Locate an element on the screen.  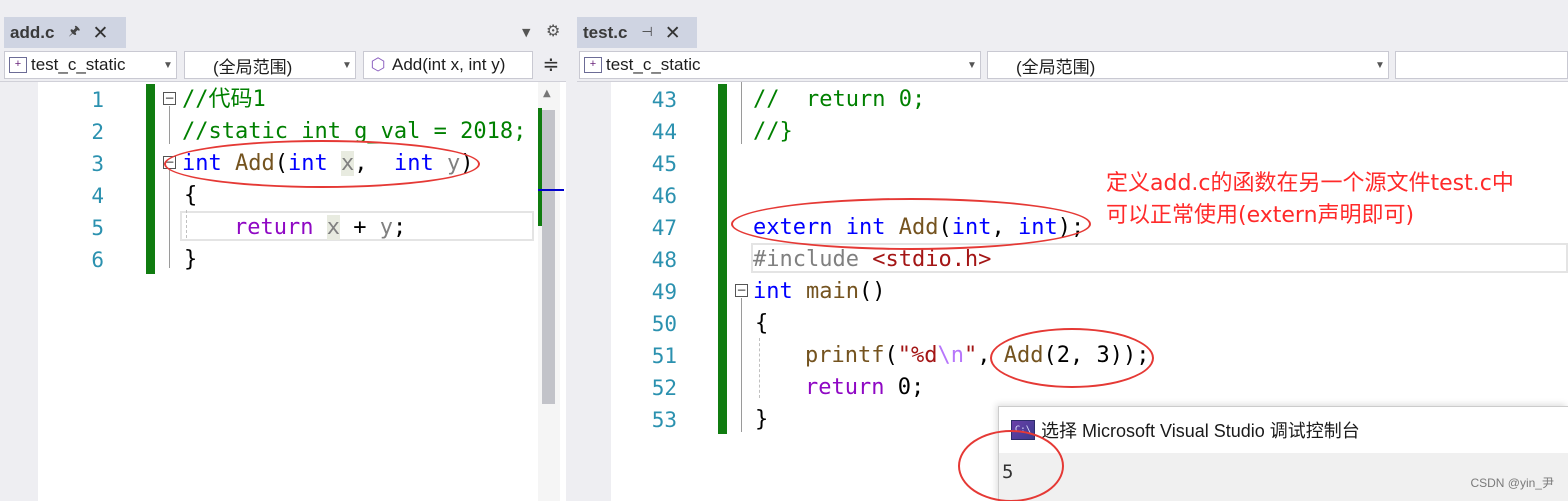
project-icon: + is located at coordinates (593, 65).